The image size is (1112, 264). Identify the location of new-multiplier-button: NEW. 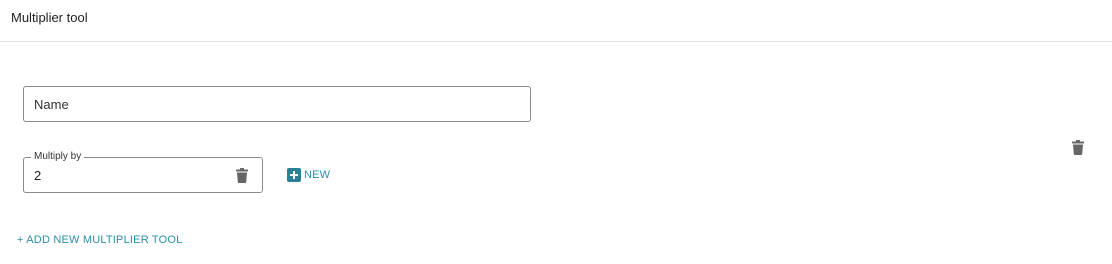
(308, 175).